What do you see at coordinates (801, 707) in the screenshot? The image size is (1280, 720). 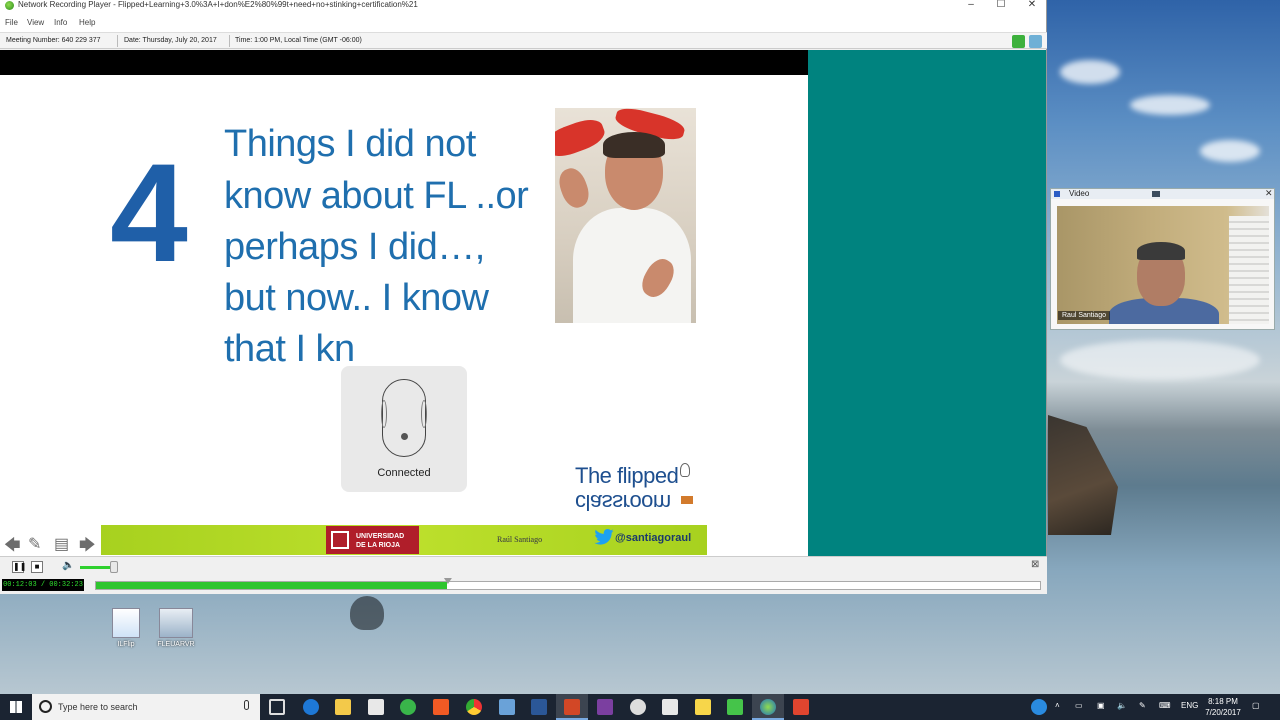 I see `recorder-icon` at bounding box center [801, 707].